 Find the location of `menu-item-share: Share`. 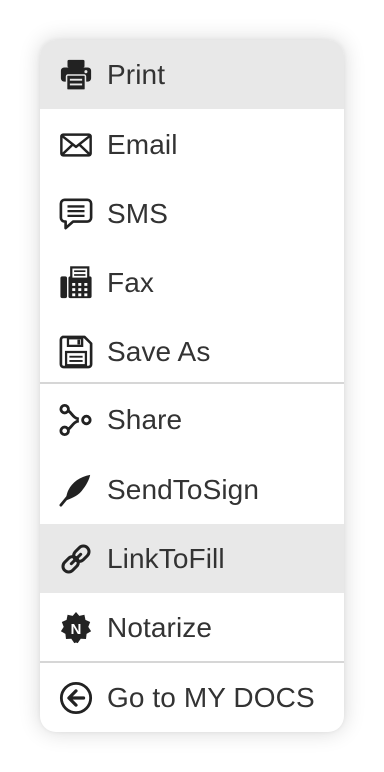

menu-item-share: Share is located at coordinates (192, 419).